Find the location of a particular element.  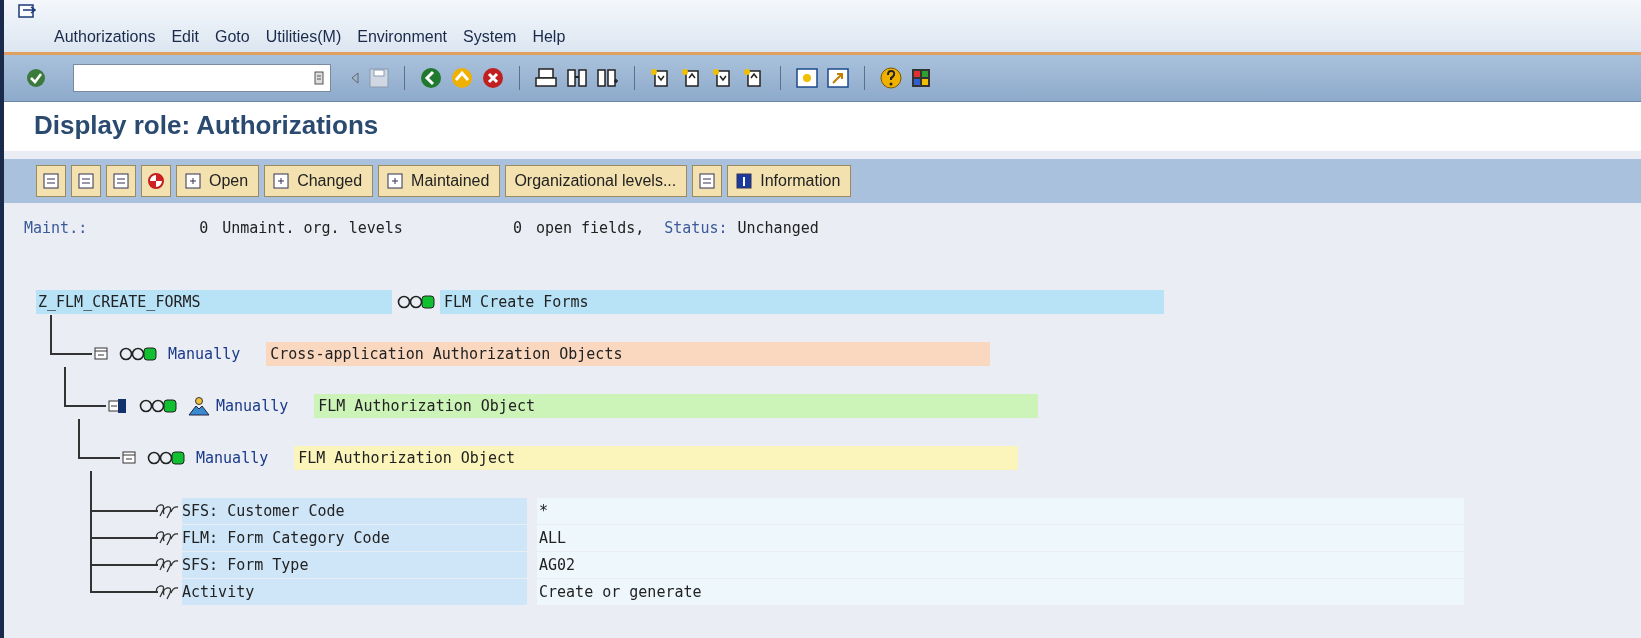

menu-item: Authorizations is located at coordinates (105, 37).